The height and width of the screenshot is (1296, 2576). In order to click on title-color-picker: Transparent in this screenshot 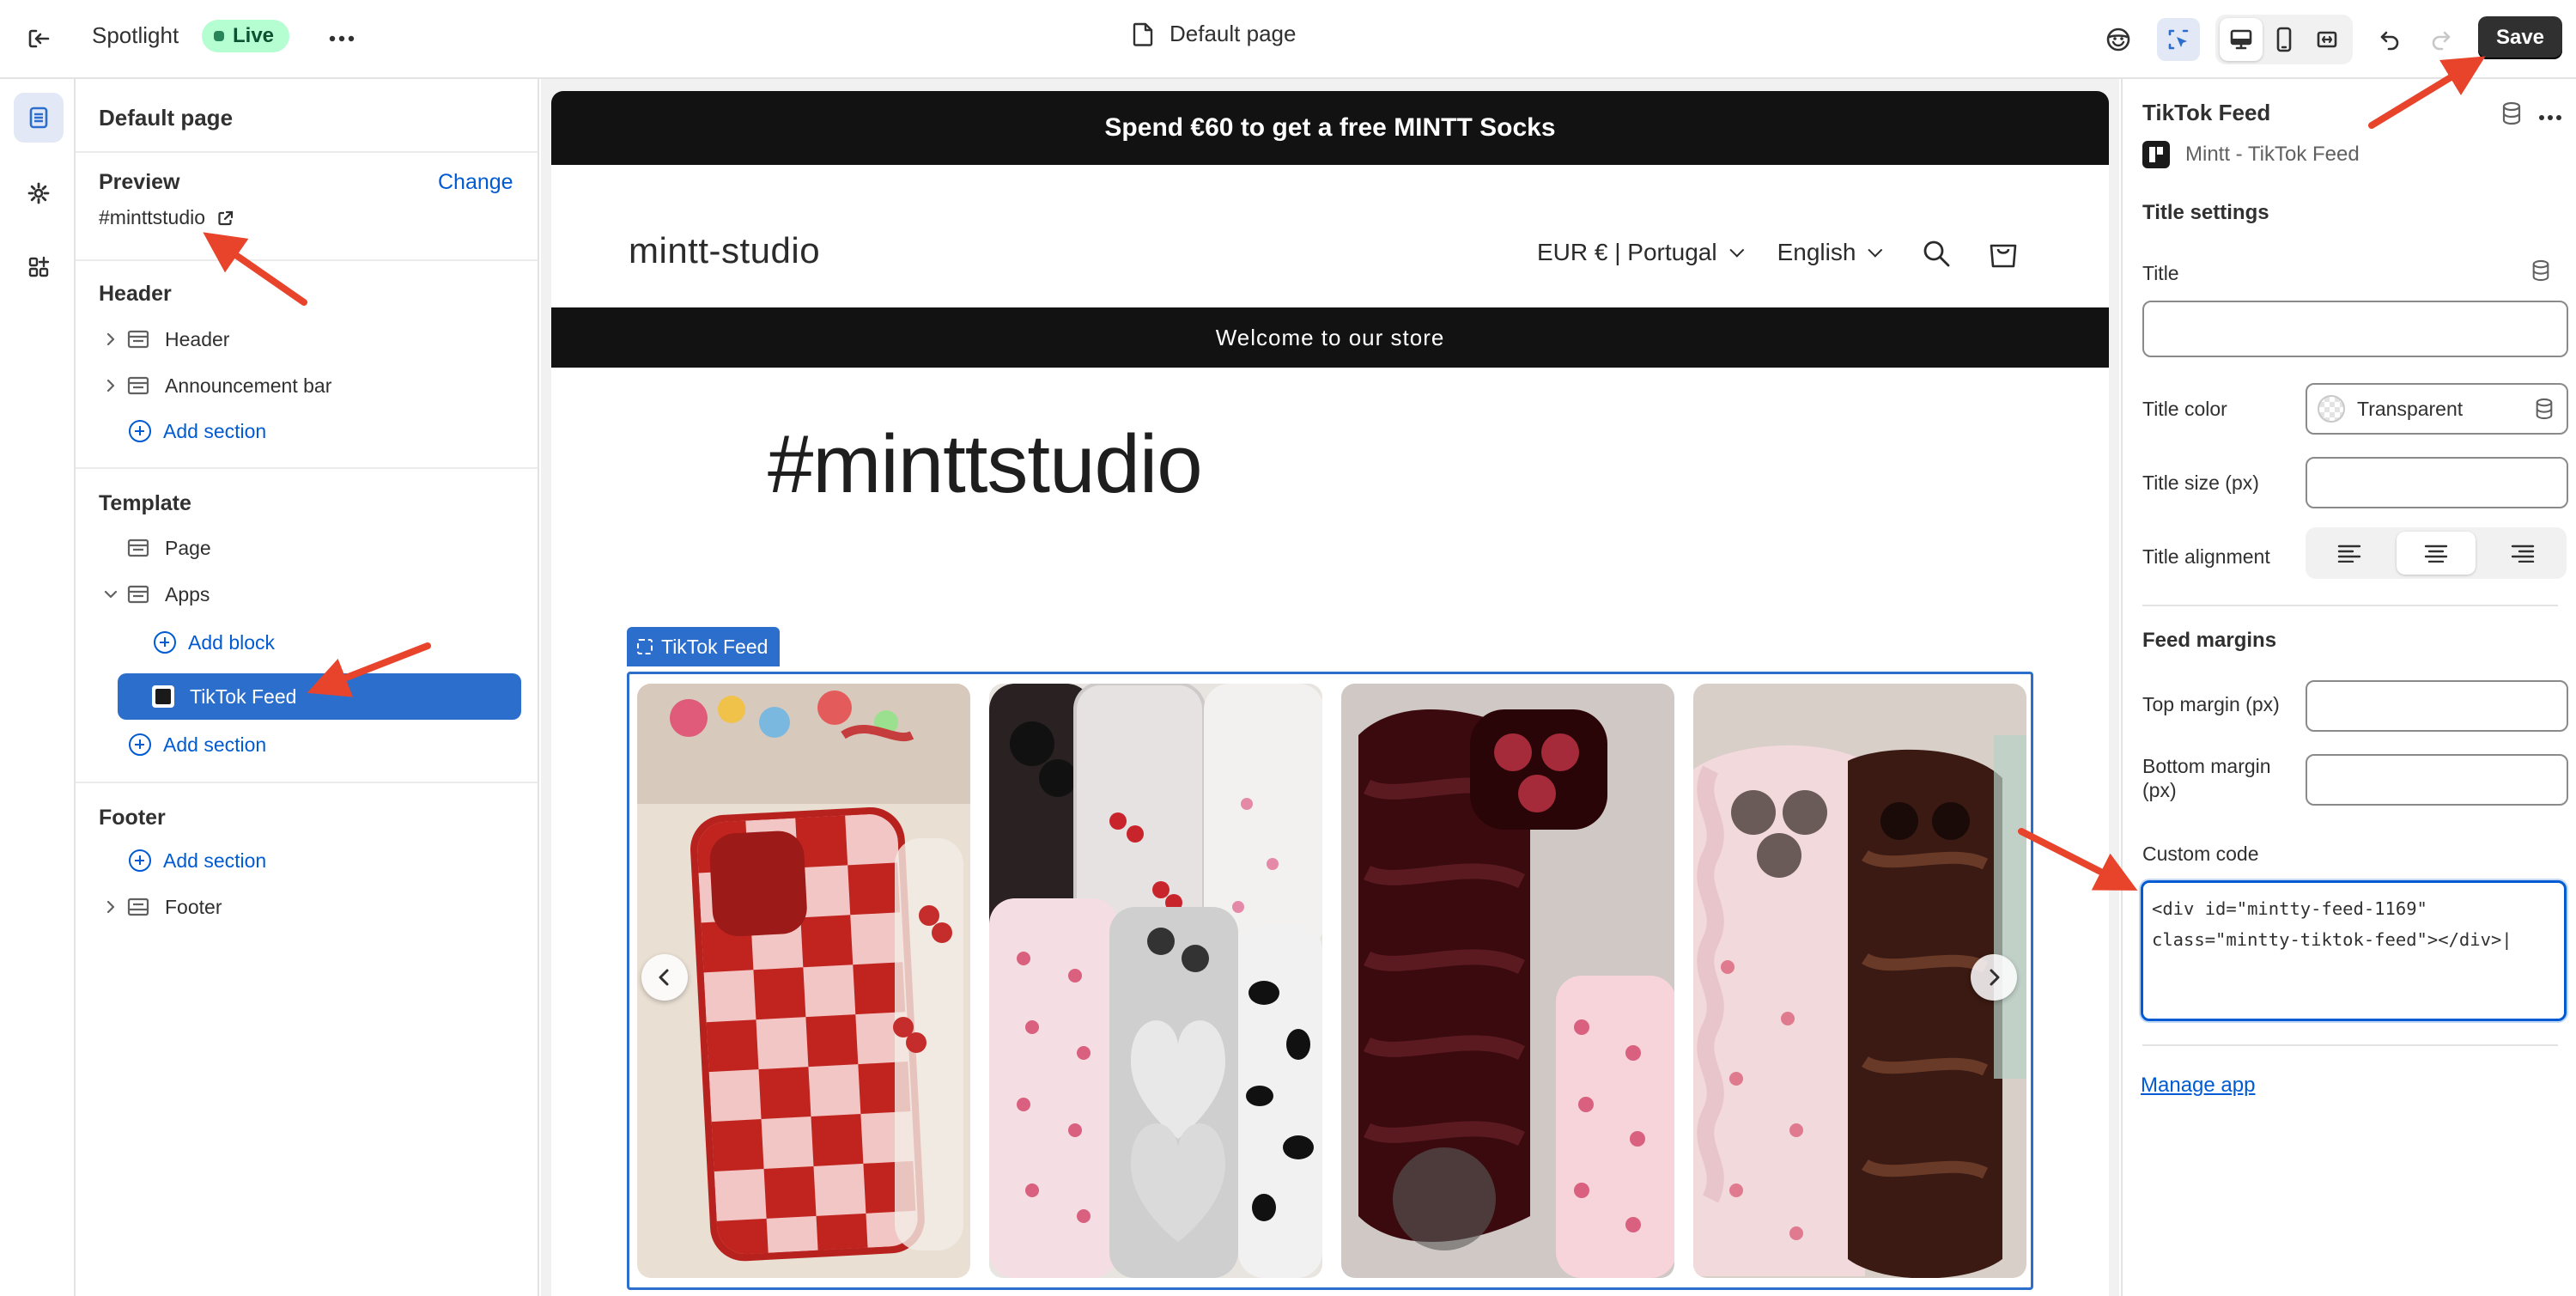, I will do `click(2437, 409)`.